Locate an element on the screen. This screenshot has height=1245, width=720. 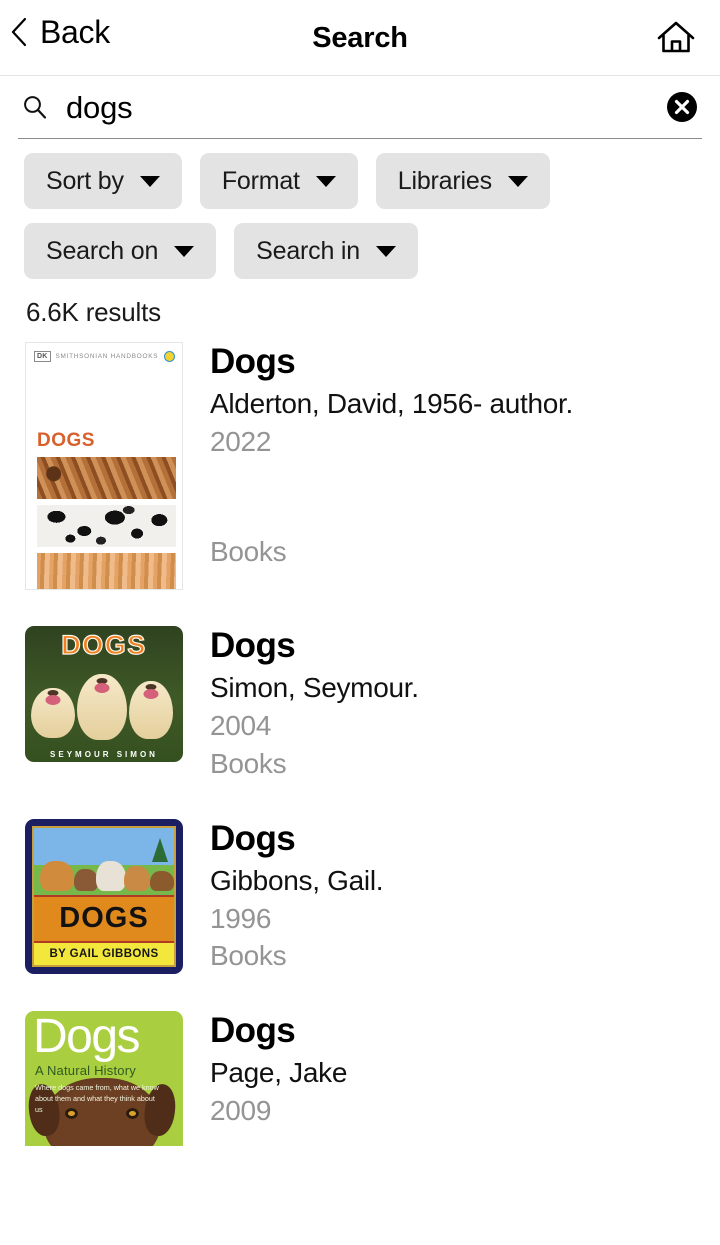
result-year: 2009 is located at coordinates (241, 1111).